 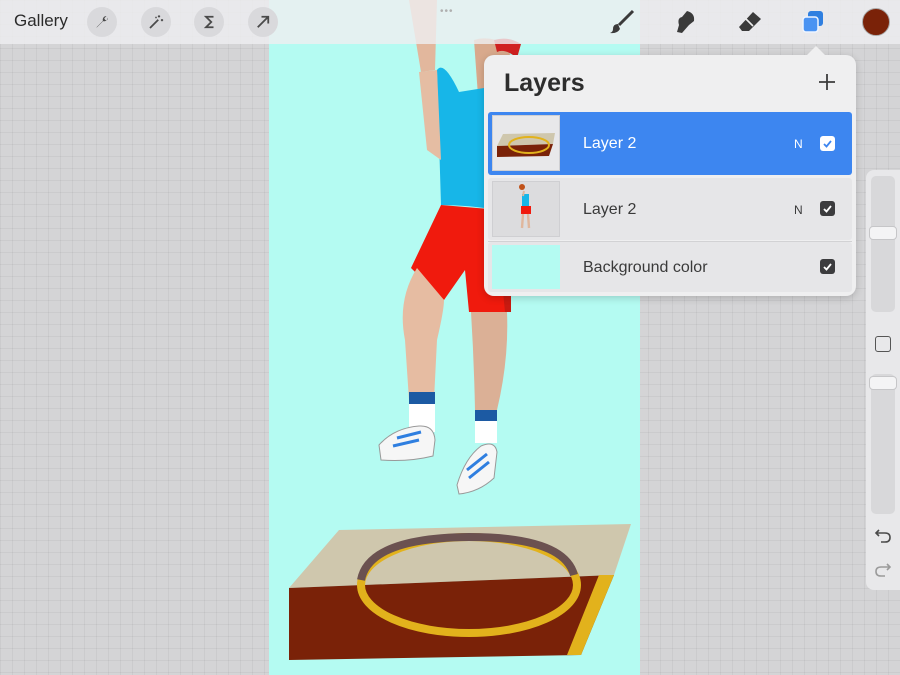 I want to click on plus-icon, so click(x=827, y=82).